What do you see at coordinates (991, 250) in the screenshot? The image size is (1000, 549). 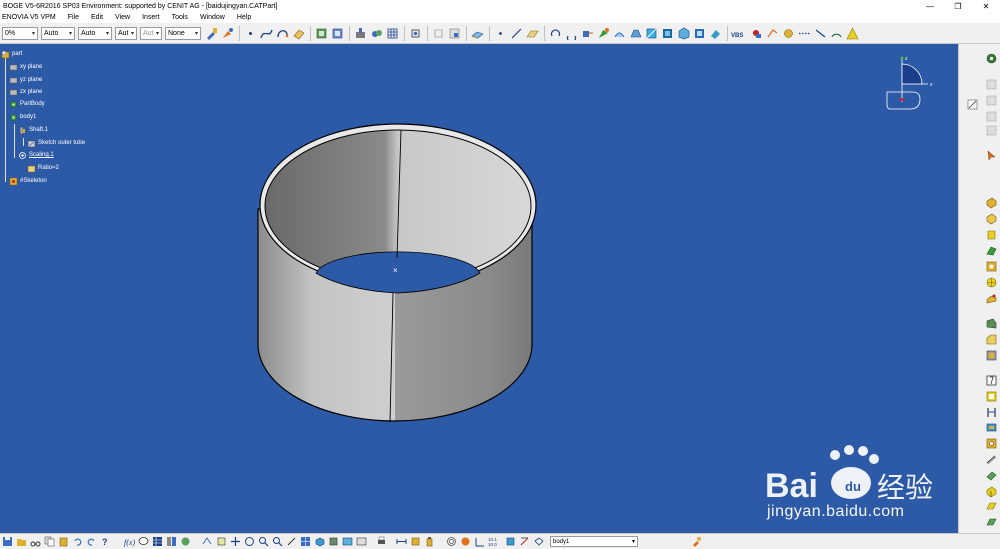 I see `groove-icon` at bounding box center [991, 250].